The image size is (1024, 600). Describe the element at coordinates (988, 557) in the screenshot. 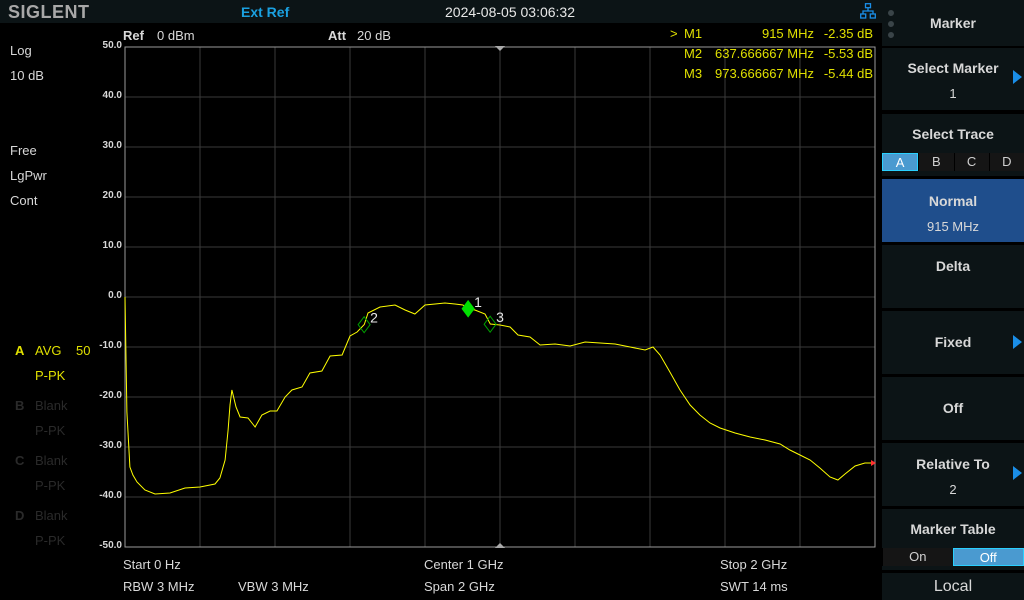

I see `marker-table-off: Off` at that location.